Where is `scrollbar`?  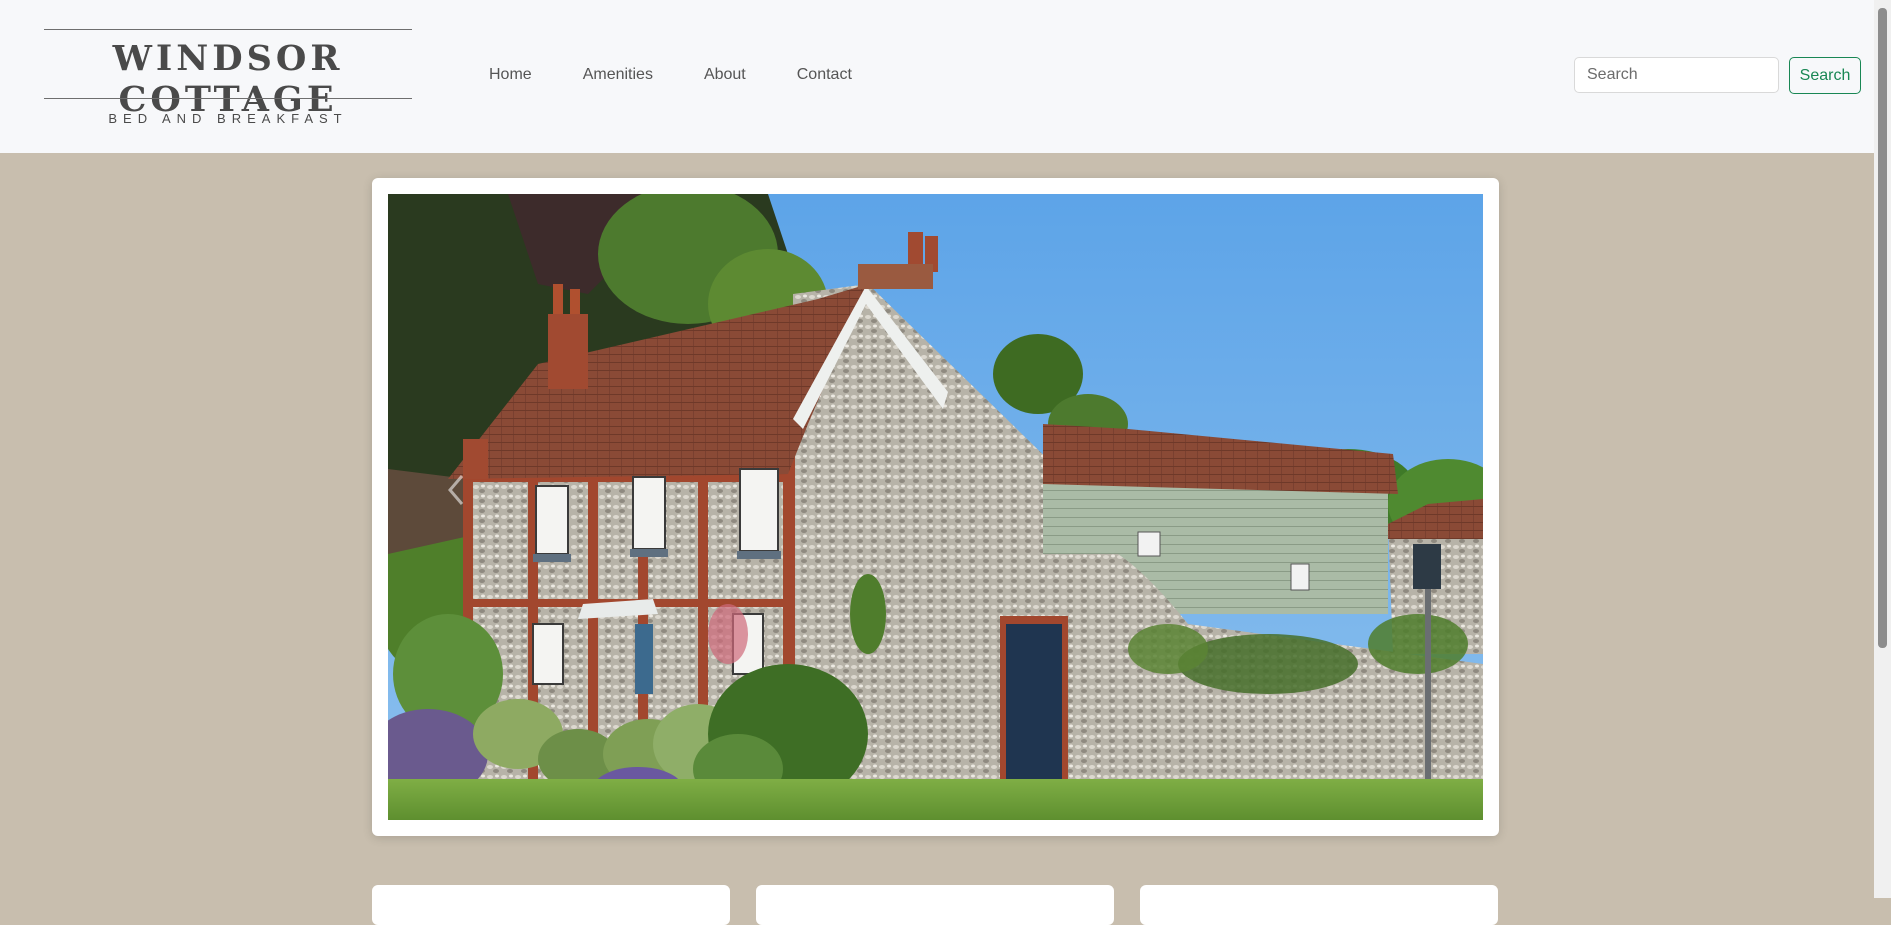
scrollbar is located at coordinates (1882, 449).